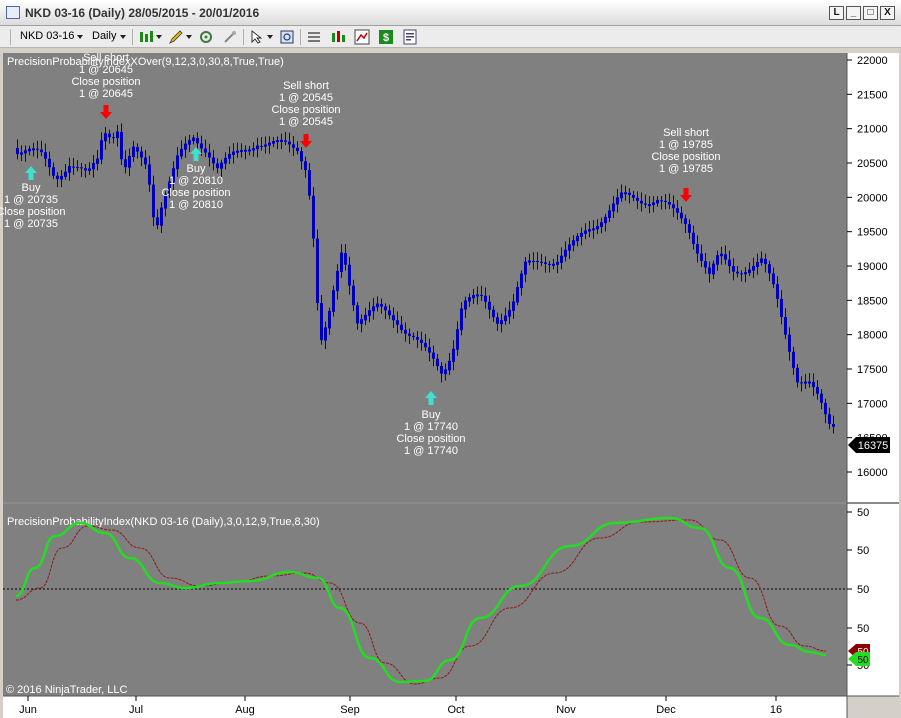  Describe the element at coordinates (257, 37) in the screenshot. I see `cursor-icon` at that location.